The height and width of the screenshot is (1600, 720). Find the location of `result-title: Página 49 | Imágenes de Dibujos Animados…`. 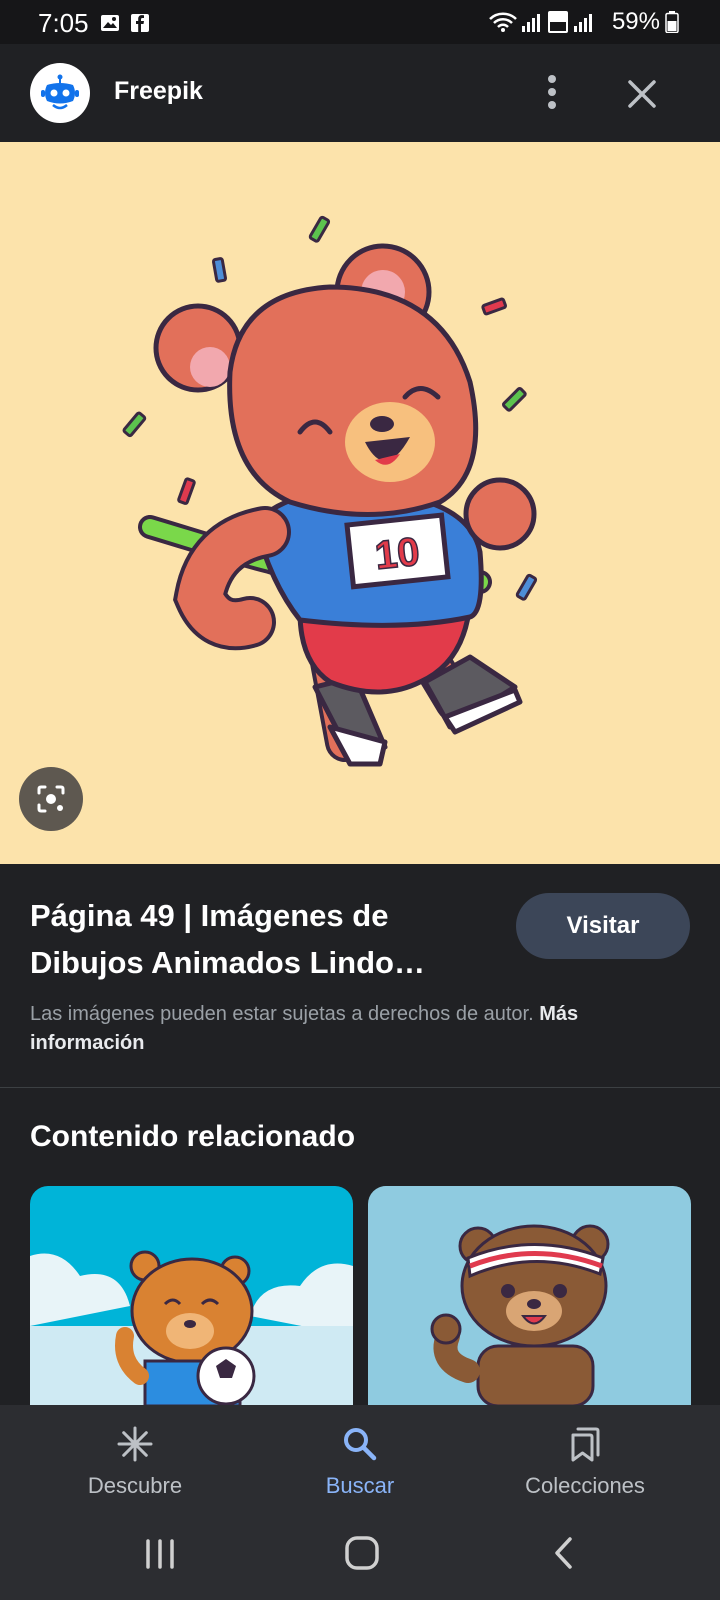

result-title: Página 49 | Imágenes de Dibujos Animados… is located at coordinates (245, 939).